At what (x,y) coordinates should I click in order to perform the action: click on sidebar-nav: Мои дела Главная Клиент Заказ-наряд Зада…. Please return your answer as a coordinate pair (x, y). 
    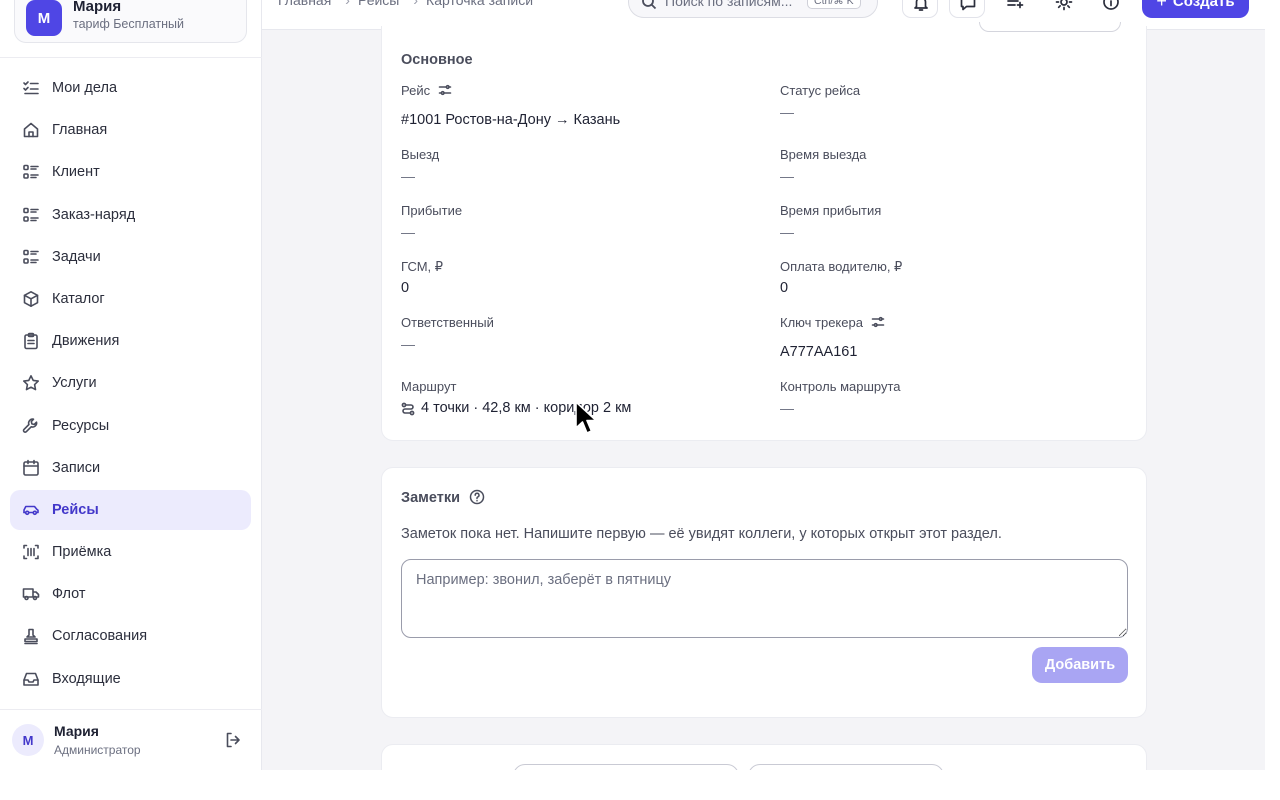
    Looking at the image, I should click on (130, 384).